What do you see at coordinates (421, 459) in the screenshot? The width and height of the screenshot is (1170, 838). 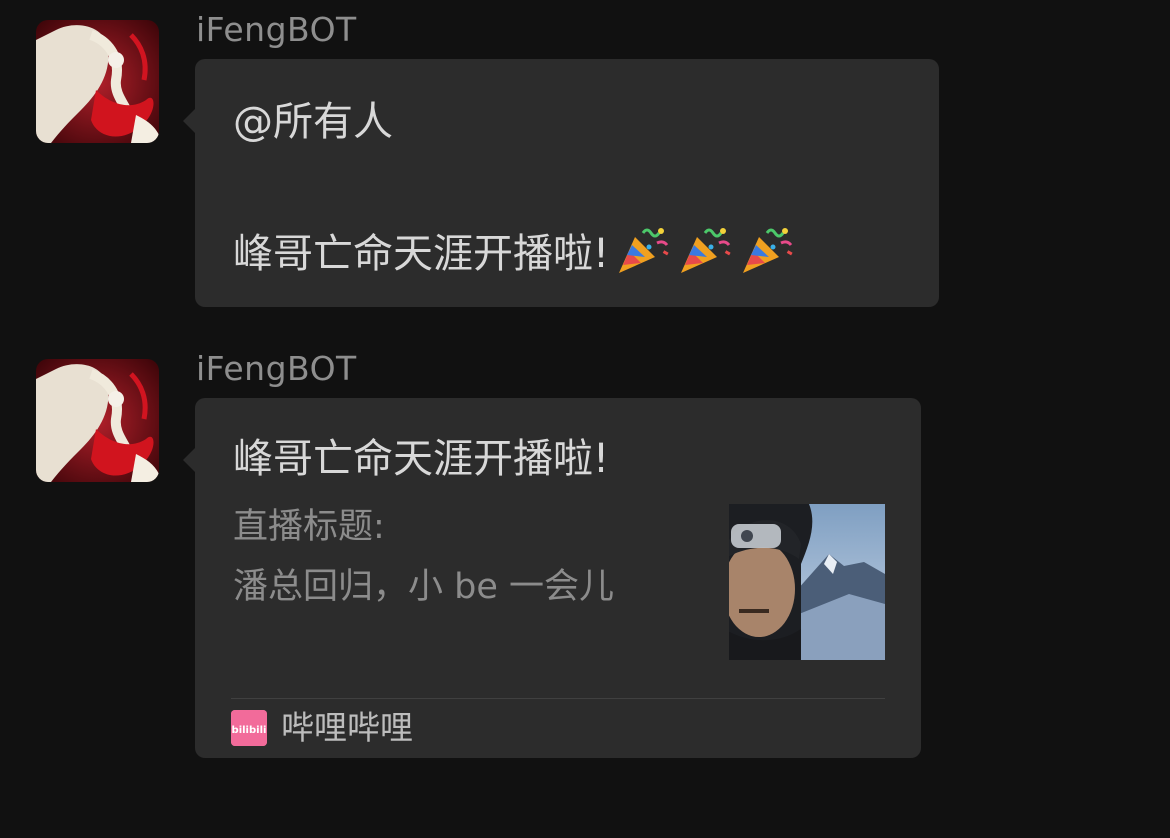 I see `card-title: 峰哥亡命天涯开播啦!` at bounding box center [421, 459].